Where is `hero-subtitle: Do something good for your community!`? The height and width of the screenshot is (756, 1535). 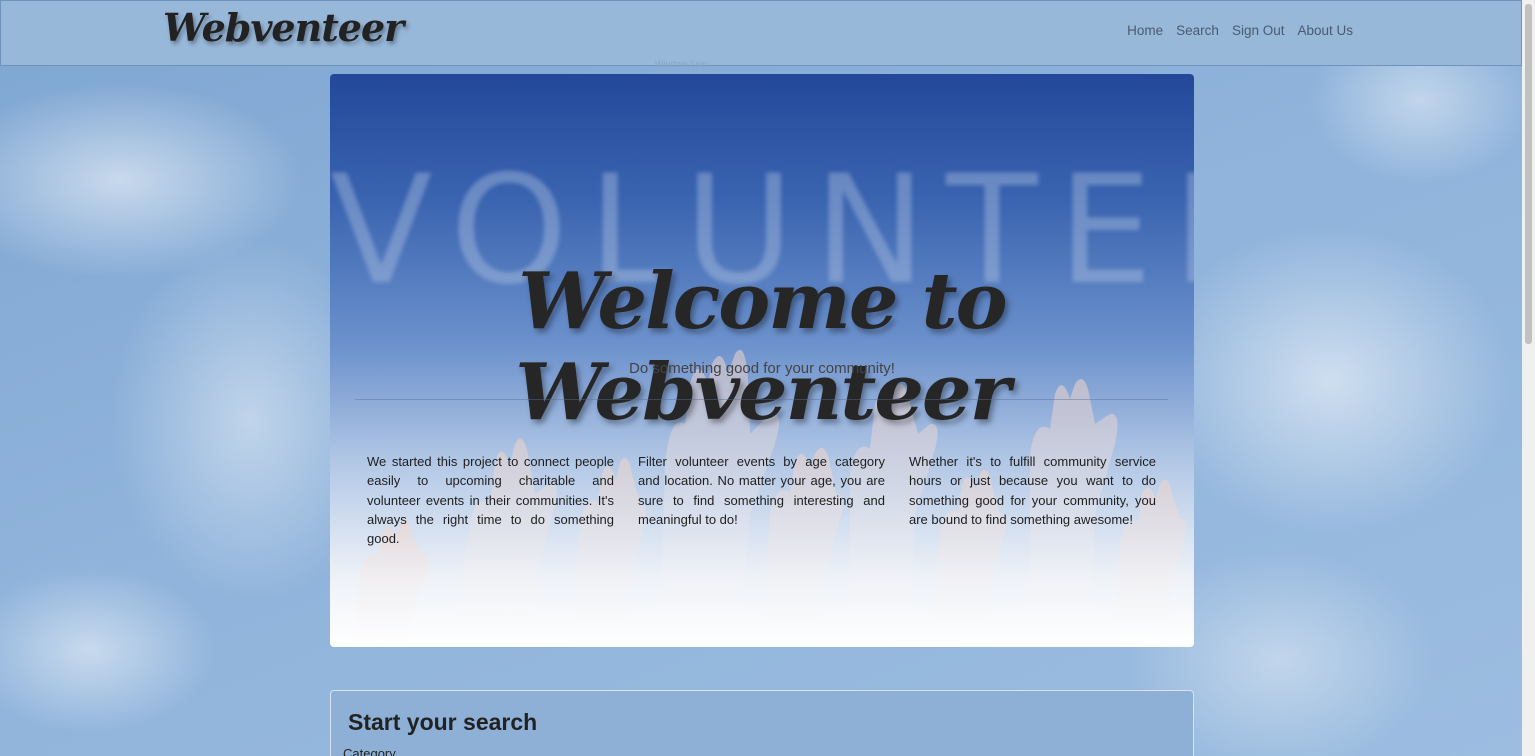 hero-subtitle: Do something good for your community! is located at coordinates (762, 368).